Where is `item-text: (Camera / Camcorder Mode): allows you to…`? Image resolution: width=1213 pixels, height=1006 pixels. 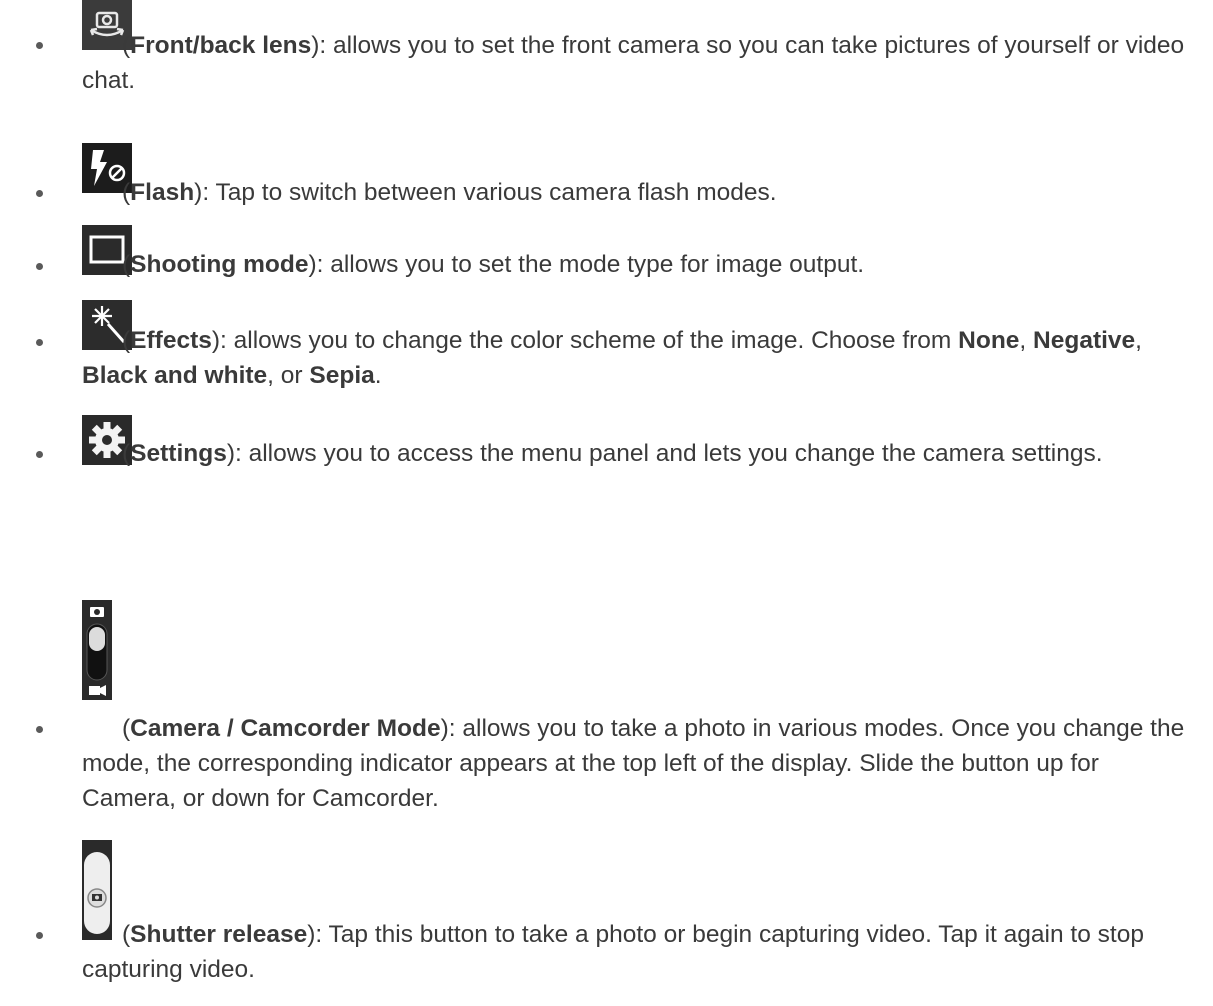 item-text: (Camera / Camcorder Mode): allows you to… is located at coordinates (633, 763).